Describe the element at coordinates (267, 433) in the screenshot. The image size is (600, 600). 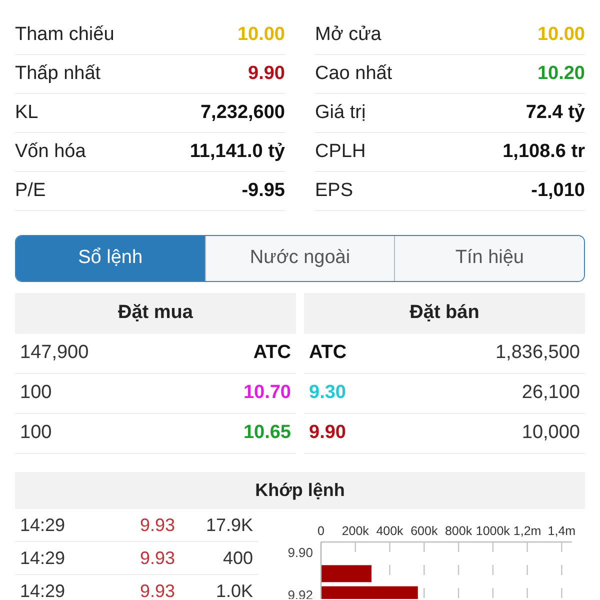
I see `order-price: 10.65` at that location.